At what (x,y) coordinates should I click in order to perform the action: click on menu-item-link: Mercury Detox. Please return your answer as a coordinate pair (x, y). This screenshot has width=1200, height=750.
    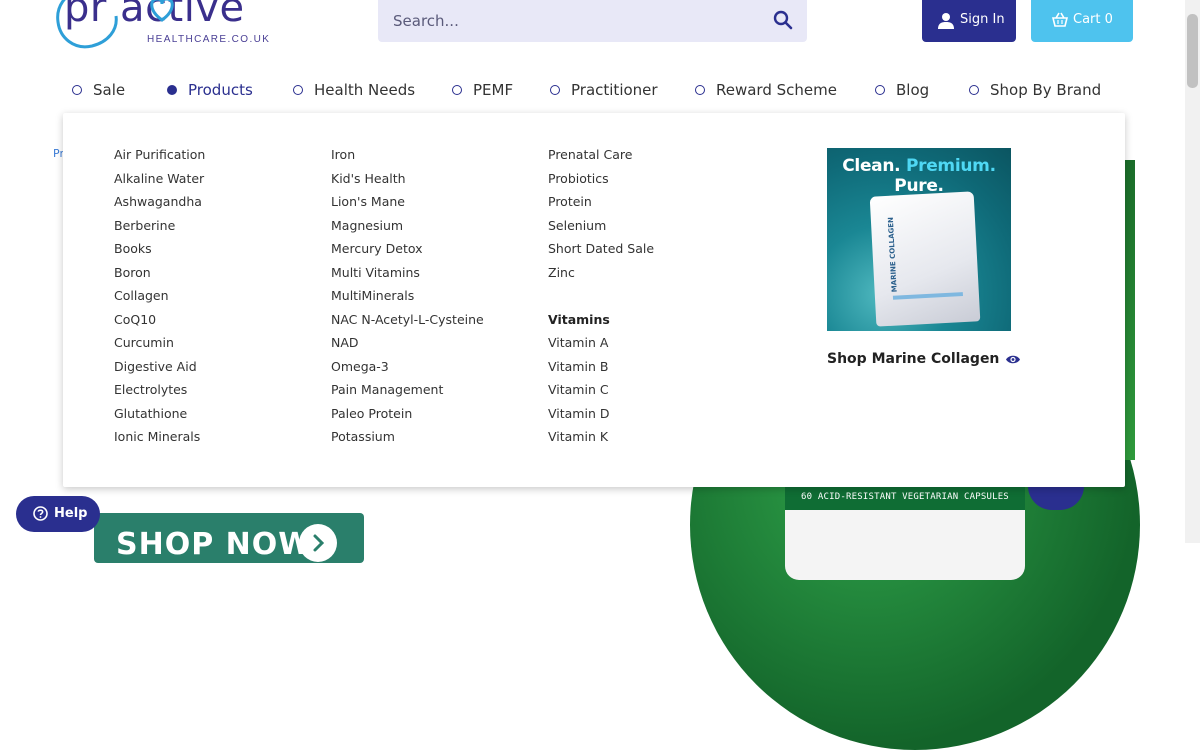
    Looking at the image, I should click on (407, 249).